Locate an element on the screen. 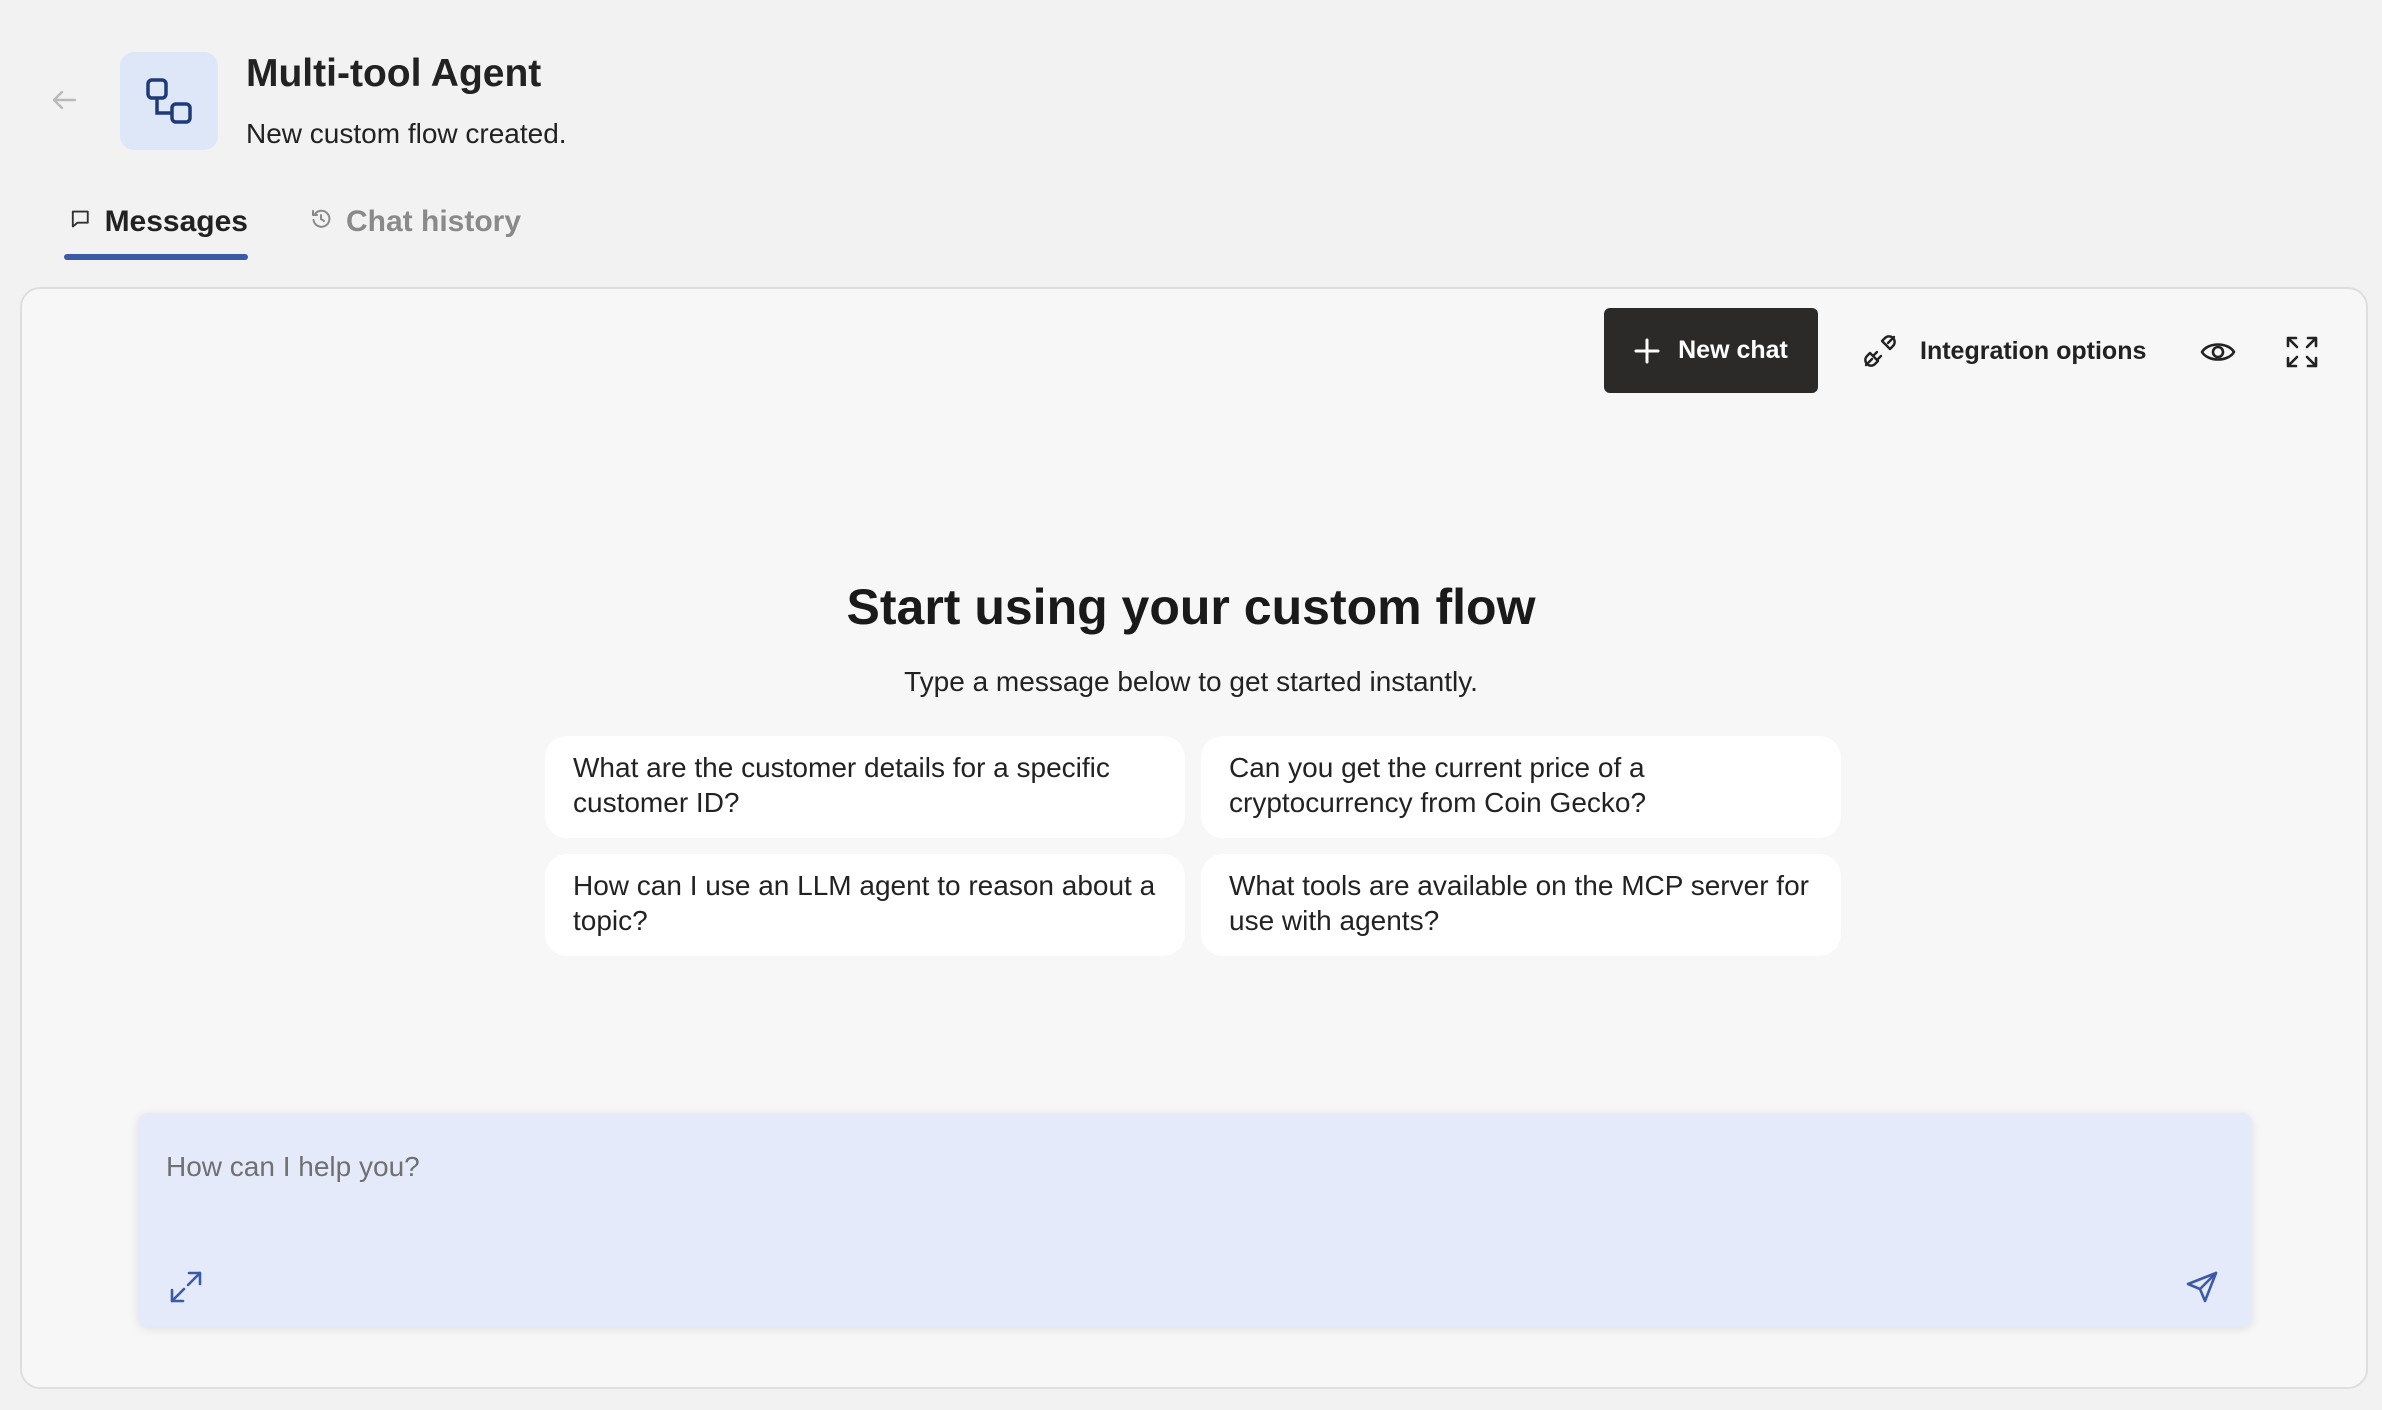 The width and height of the screenshot is (2382, 1410). integration-options-button: Integration options is located at coordinates (2004, 351).